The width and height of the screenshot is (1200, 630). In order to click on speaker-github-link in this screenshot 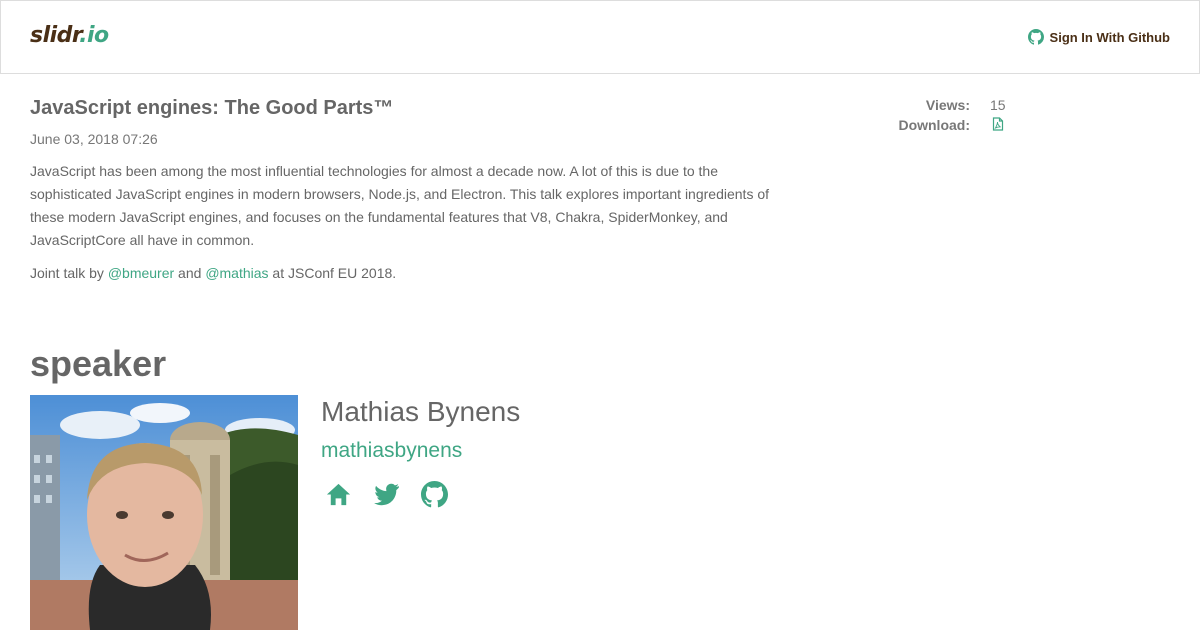, I will do `click(434, 494)`.